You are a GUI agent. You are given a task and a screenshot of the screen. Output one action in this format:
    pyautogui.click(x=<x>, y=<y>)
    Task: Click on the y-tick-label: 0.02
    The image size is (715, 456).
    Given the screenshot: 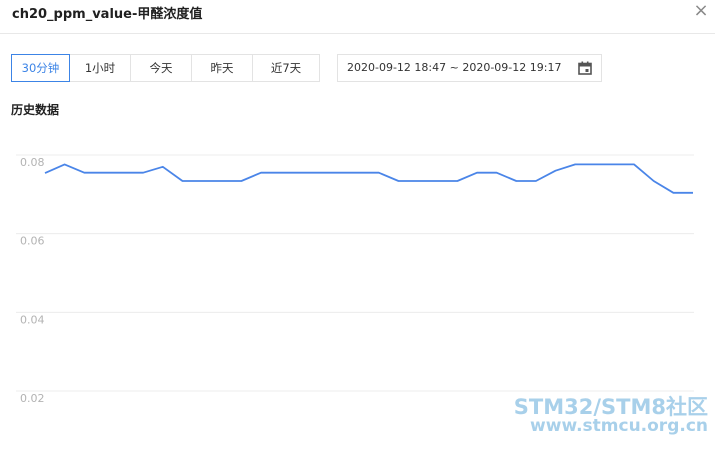 What is the action you would take?
    pyautogui.click(x=32, y=398)
    